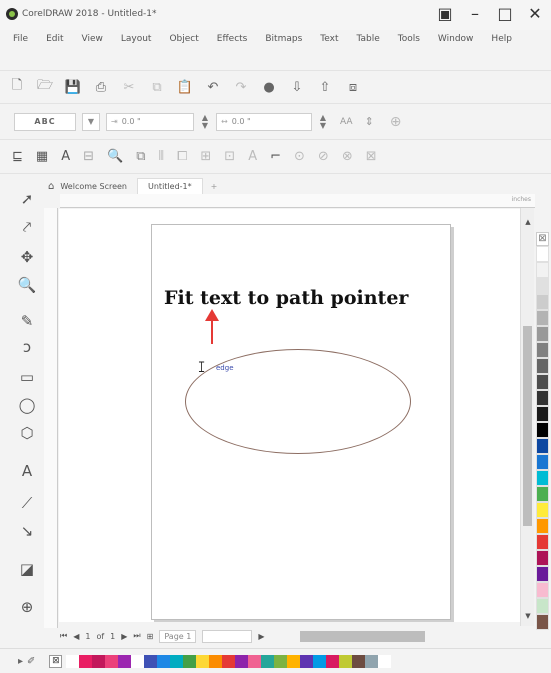 This screenshot has width=551, height=673. What do you see at coordinates (150, 636) in the screenshot?
I see `add-page-icon: ⊞` at bounding box center [150, 636].